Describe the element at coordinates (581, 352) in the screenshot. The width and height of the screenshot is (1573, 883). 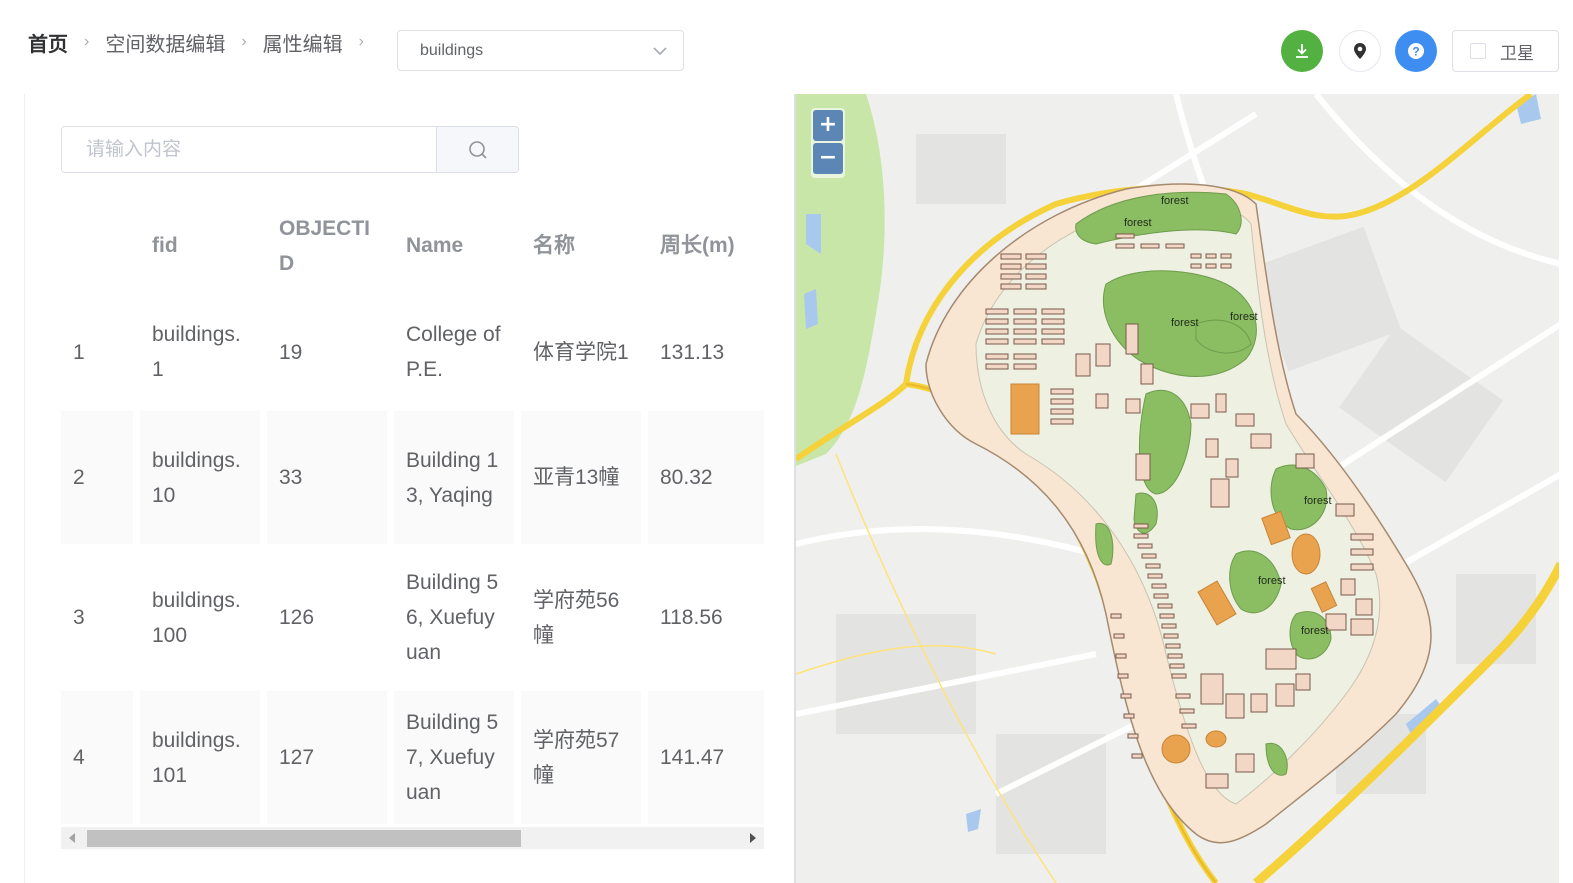
I see `cell-cname: 体育学院1` at that location.